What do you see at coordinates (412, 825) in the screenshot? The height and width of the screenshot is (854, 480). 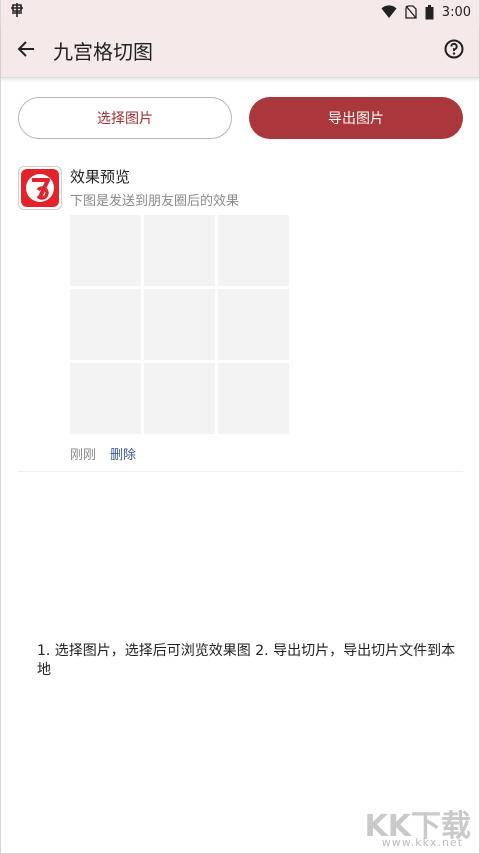 I see `watermark: KK下载 www.kkx.net` at bounding box center [412, 825].